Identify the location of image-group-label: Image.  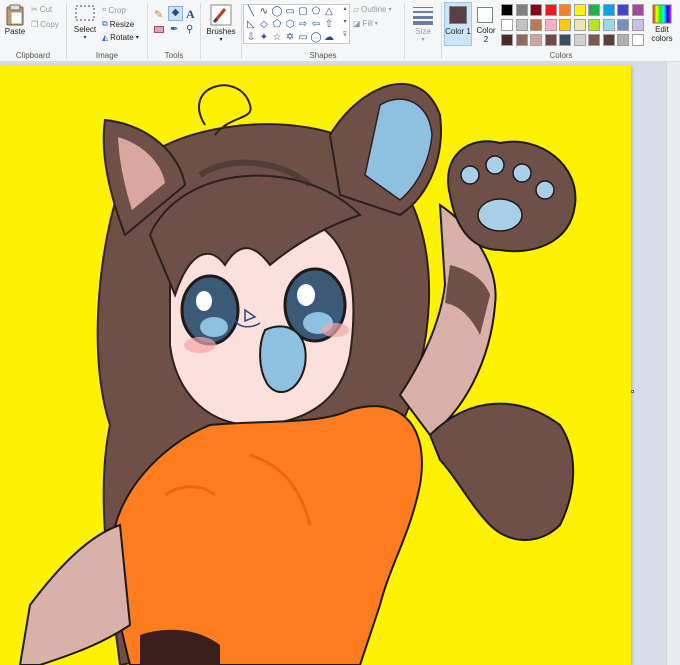
(107, 55).